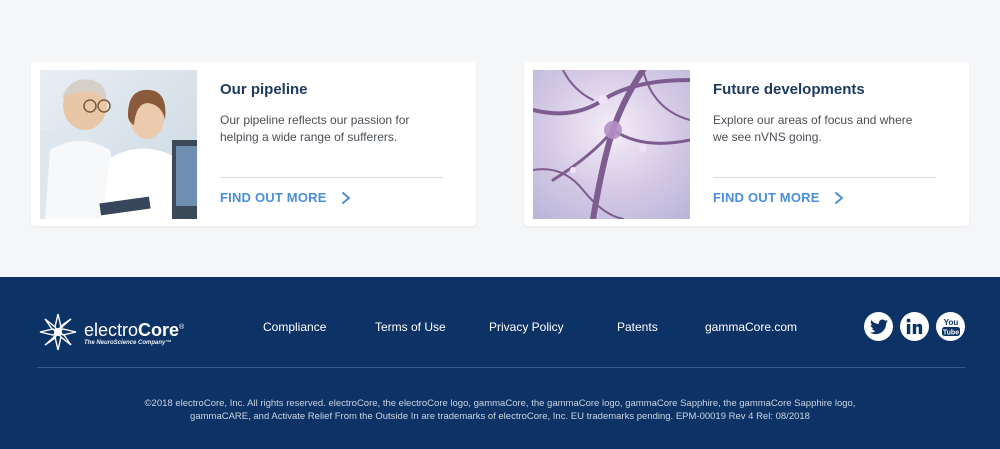  Describe the element at coordinates (128, 342) in the screenshot. I see `logo-tagline: The NeuroScience Company™` at that location.